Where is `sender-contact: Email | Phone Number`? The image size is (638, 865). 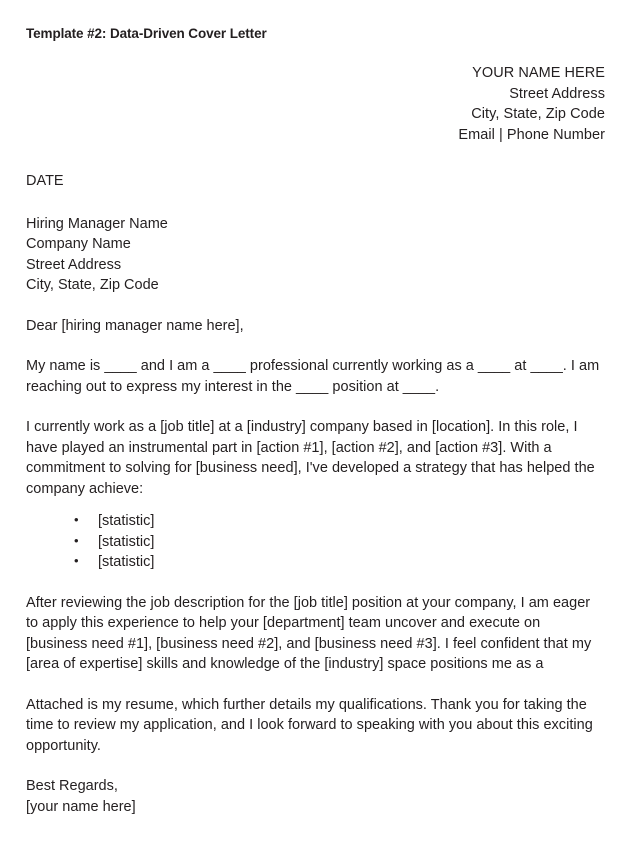
sender-contact: Email | Phone Number is located at coordinates (531, 134).